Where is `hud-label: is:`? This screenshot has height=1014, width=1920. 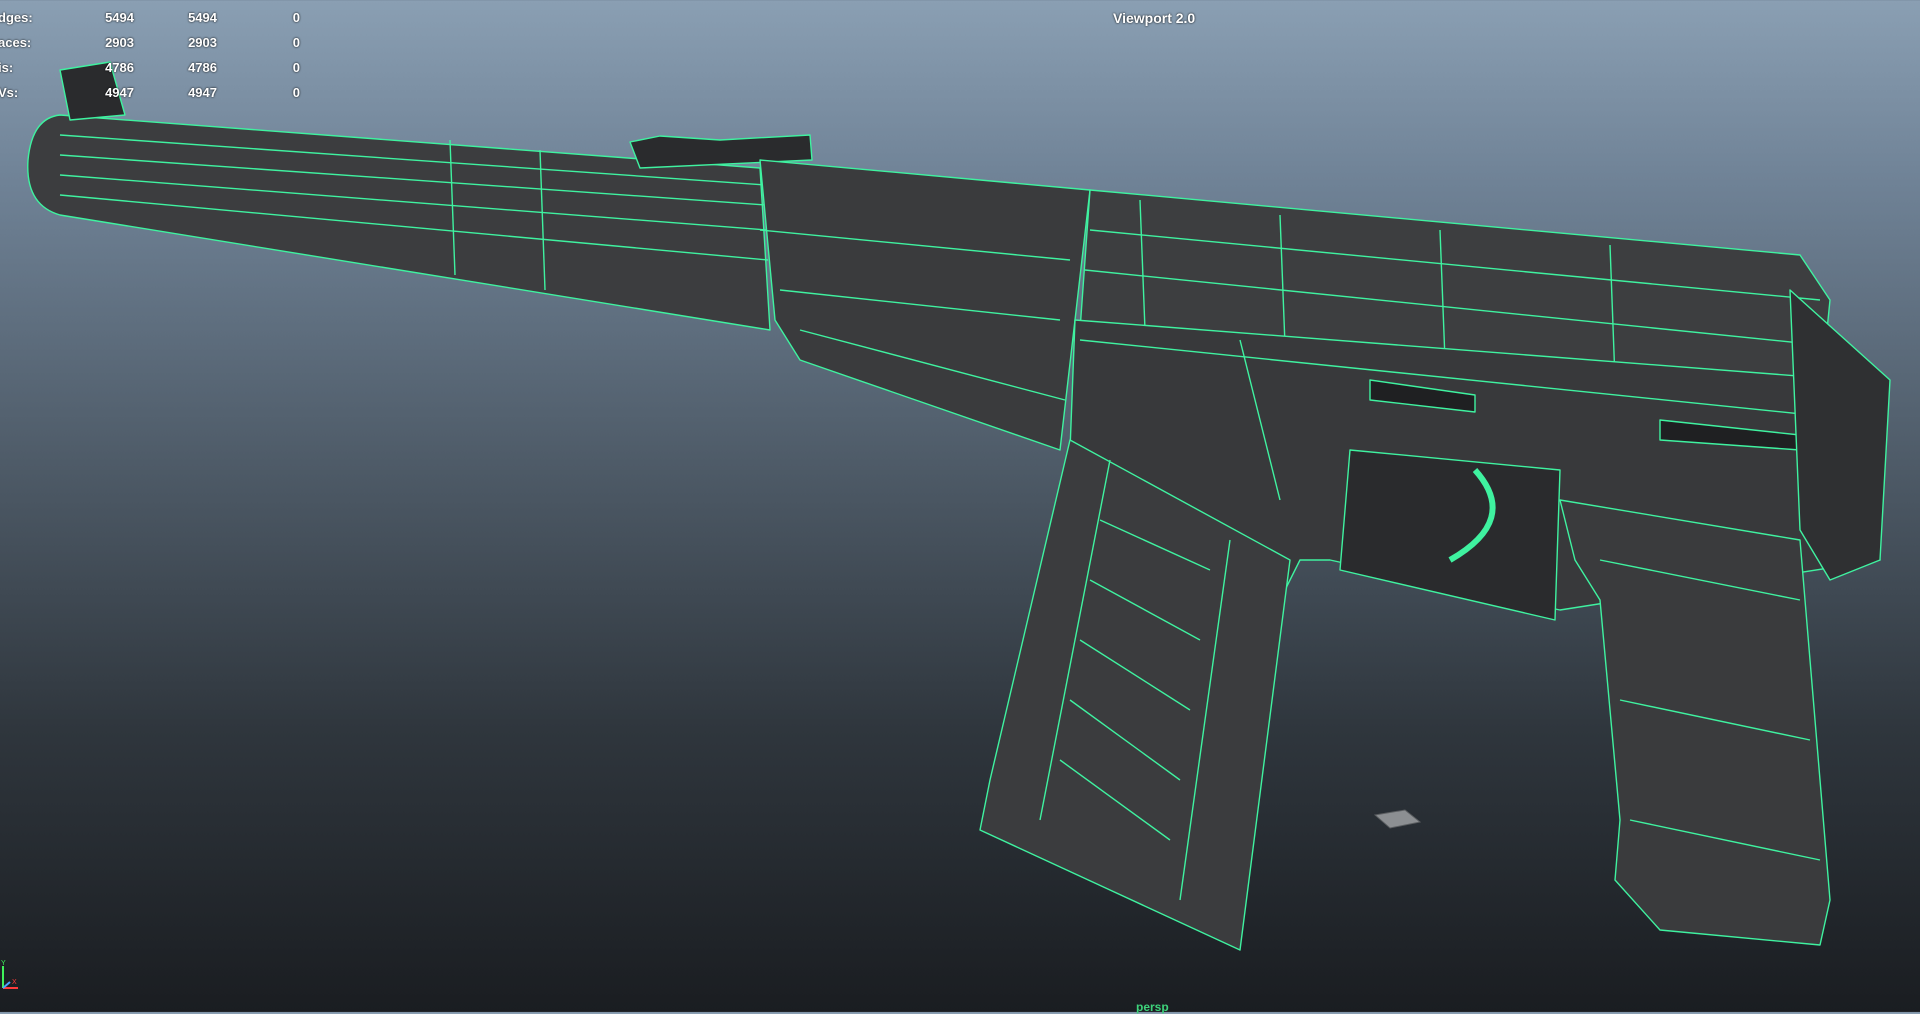
hud-label: is: is located at coordinates (7, 67).